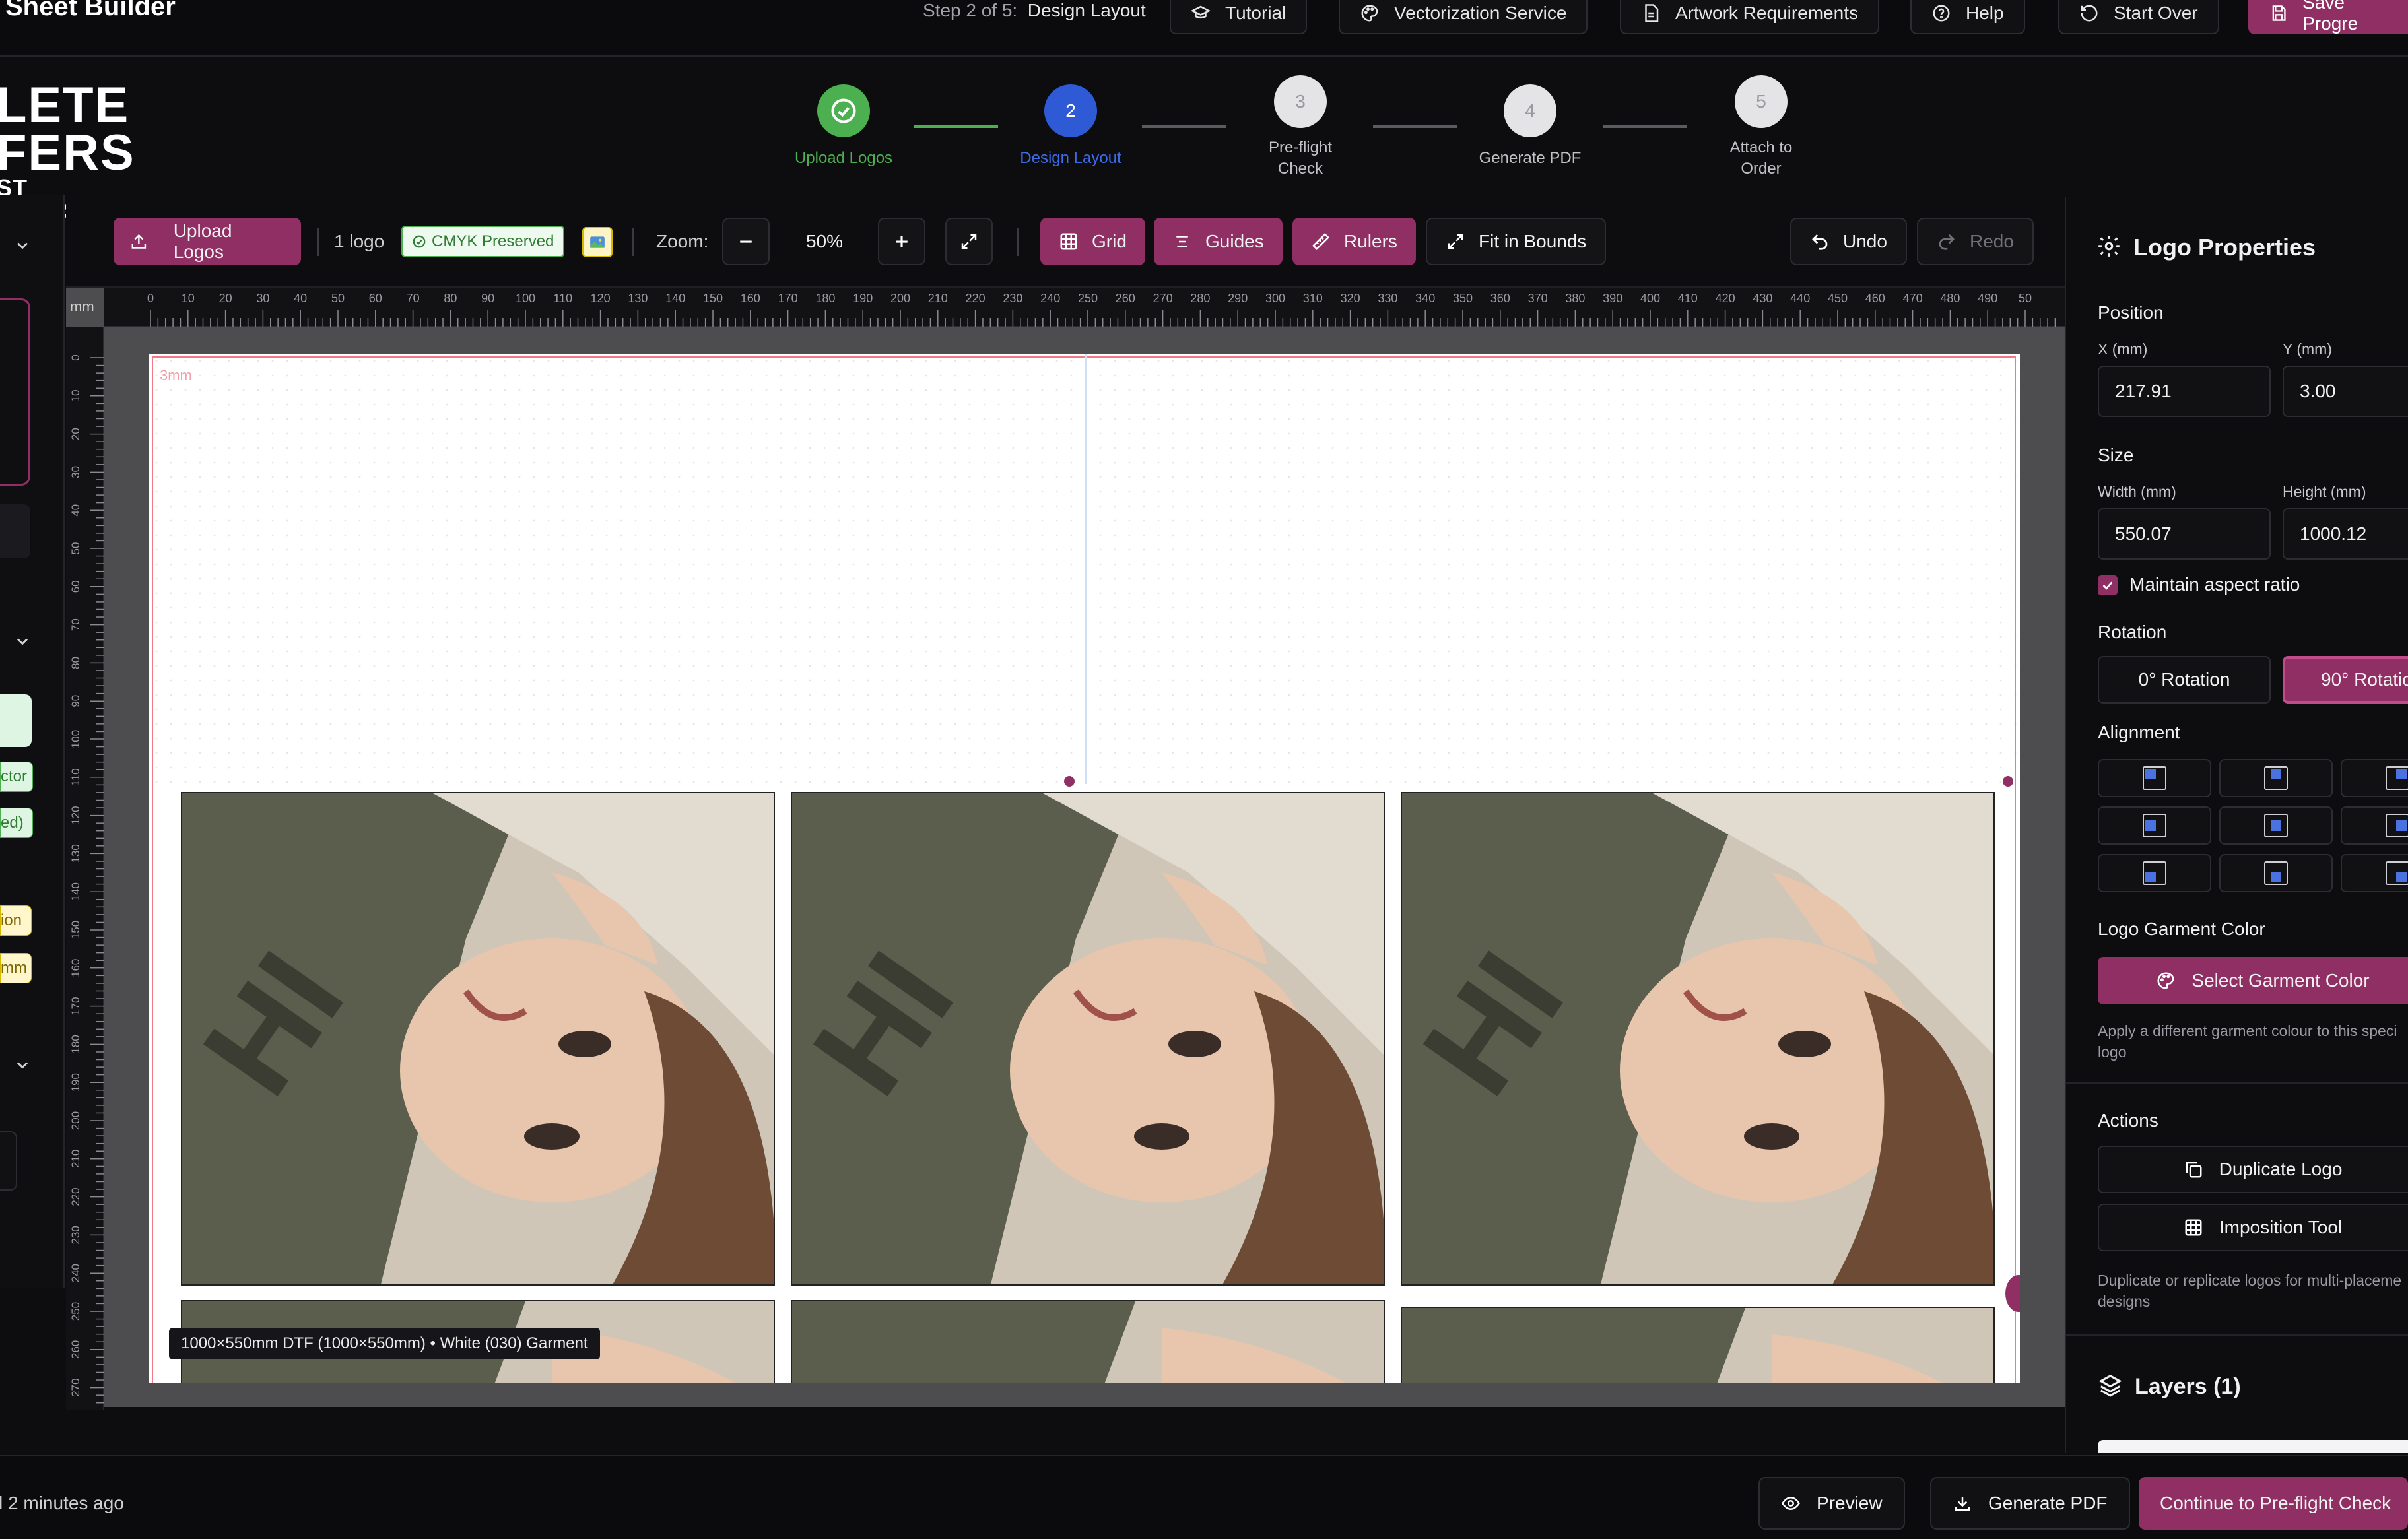 The height and width of the screenshot is (1539, 2408). Describe the element at coordinates (359, 241) in the screenshot. I see `logo-count: 1 logo` at that location.